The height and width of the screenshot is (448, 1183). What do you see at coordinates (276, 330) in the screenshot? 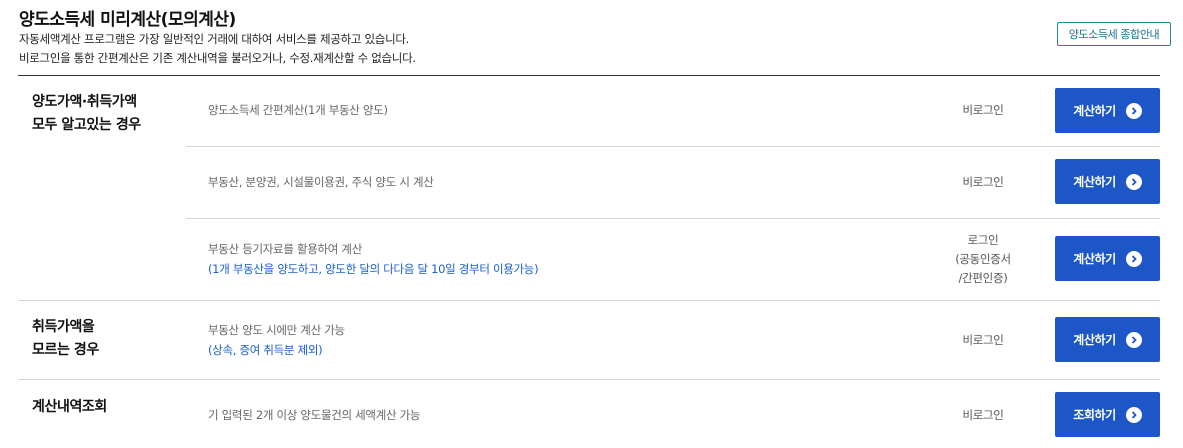
I see `row-4-desc-text: 부동산 양도 시에만 계산 가능` at bounding box center [276, 330].